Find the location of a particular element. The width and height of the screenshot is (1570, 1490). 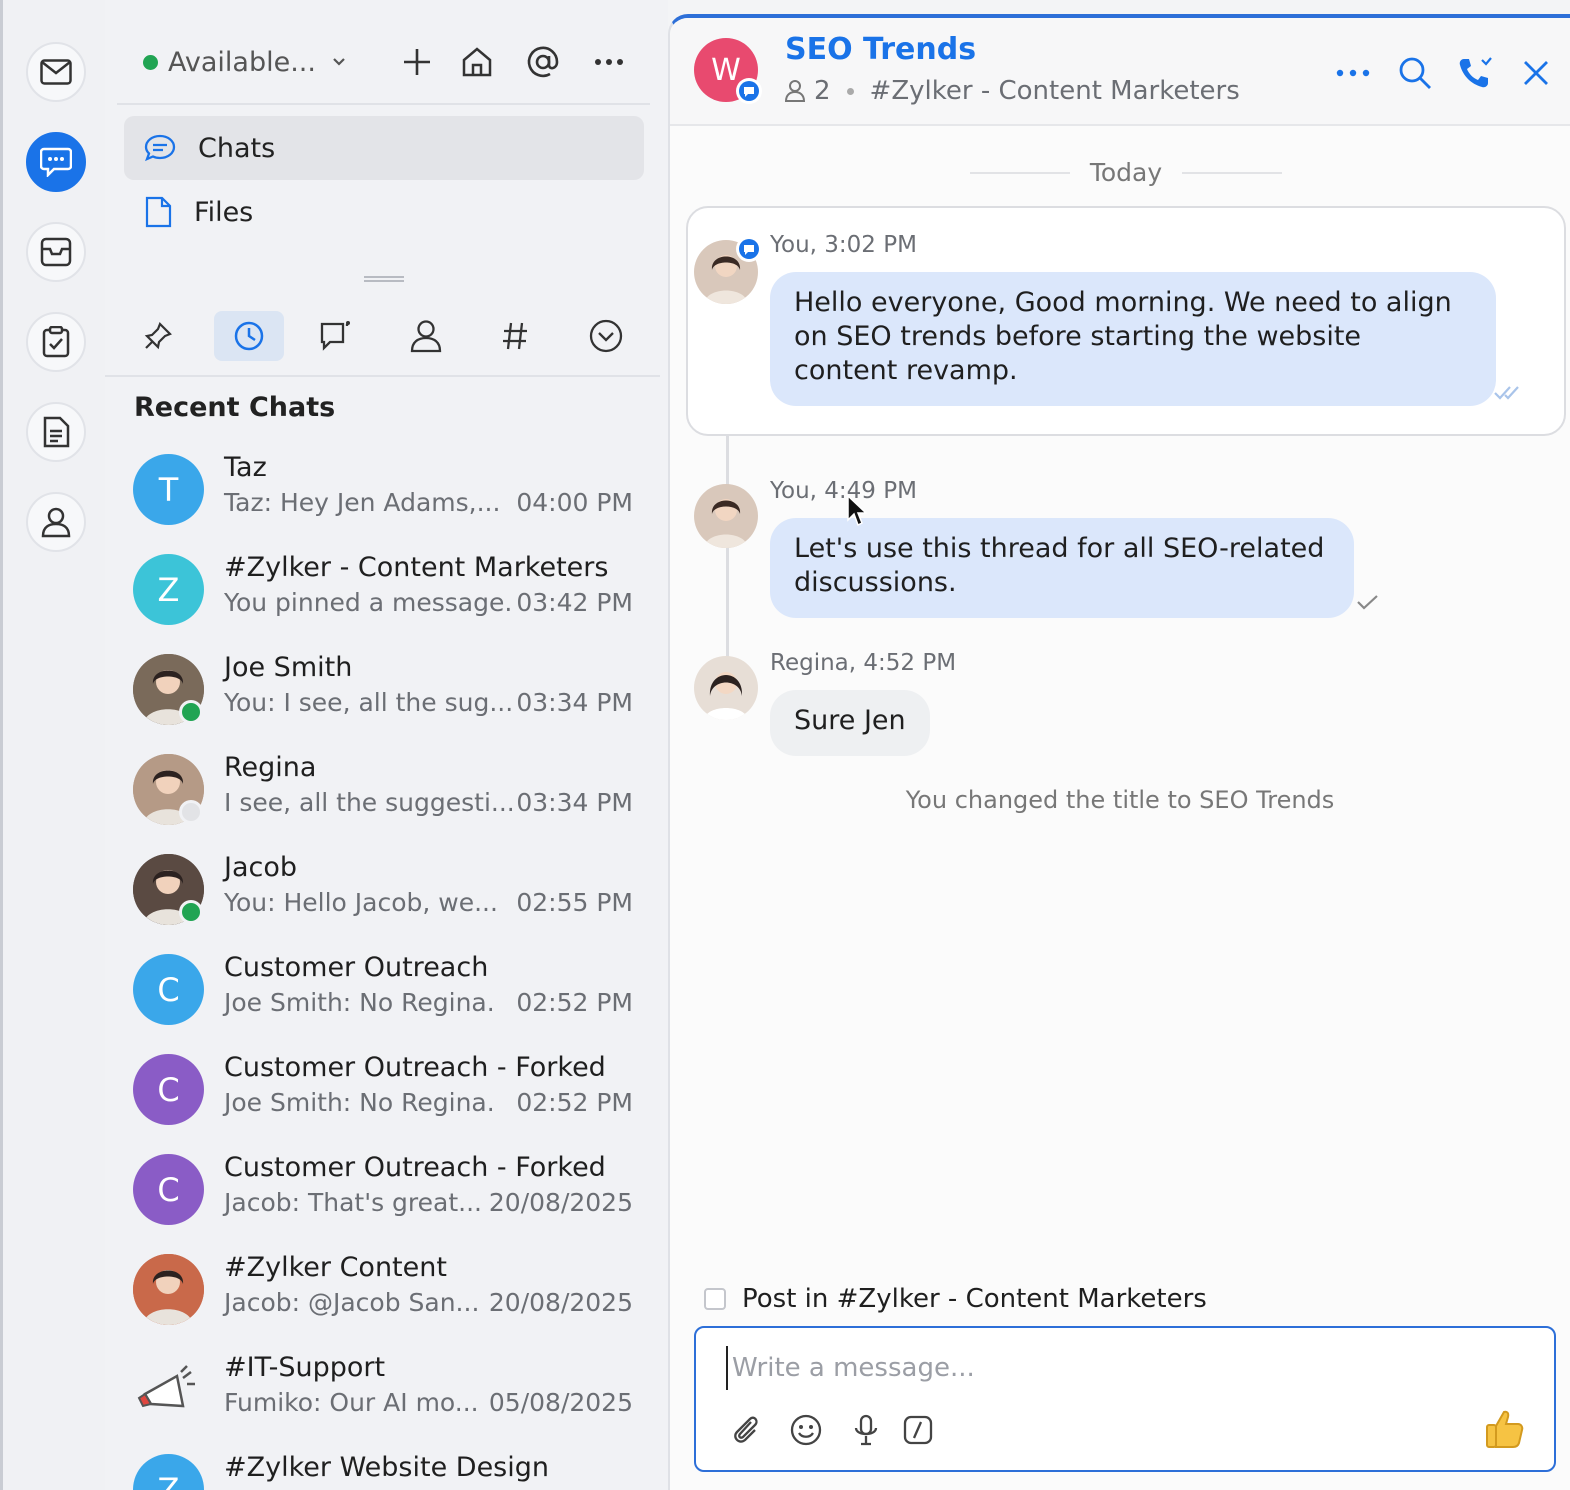

add-icon is located at coordinates (417, 62).